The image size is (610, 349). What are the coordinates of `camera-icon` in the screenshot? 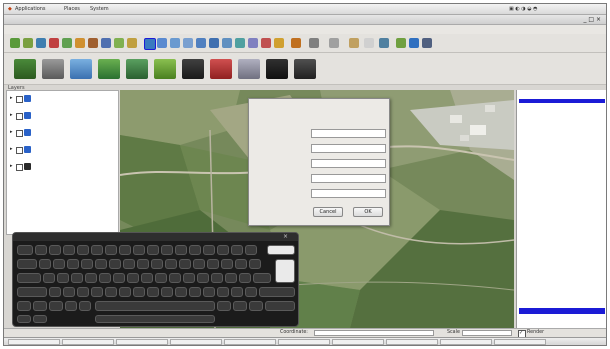 It's located at (277, 69).